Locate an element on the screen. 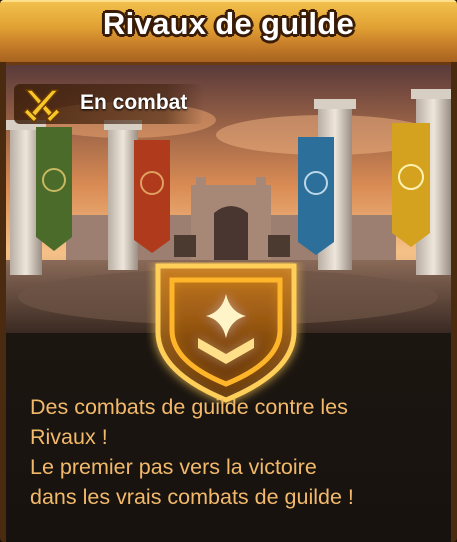  description-line: dans les vrais combats de guilde ! is located at coordinates (192, 497).